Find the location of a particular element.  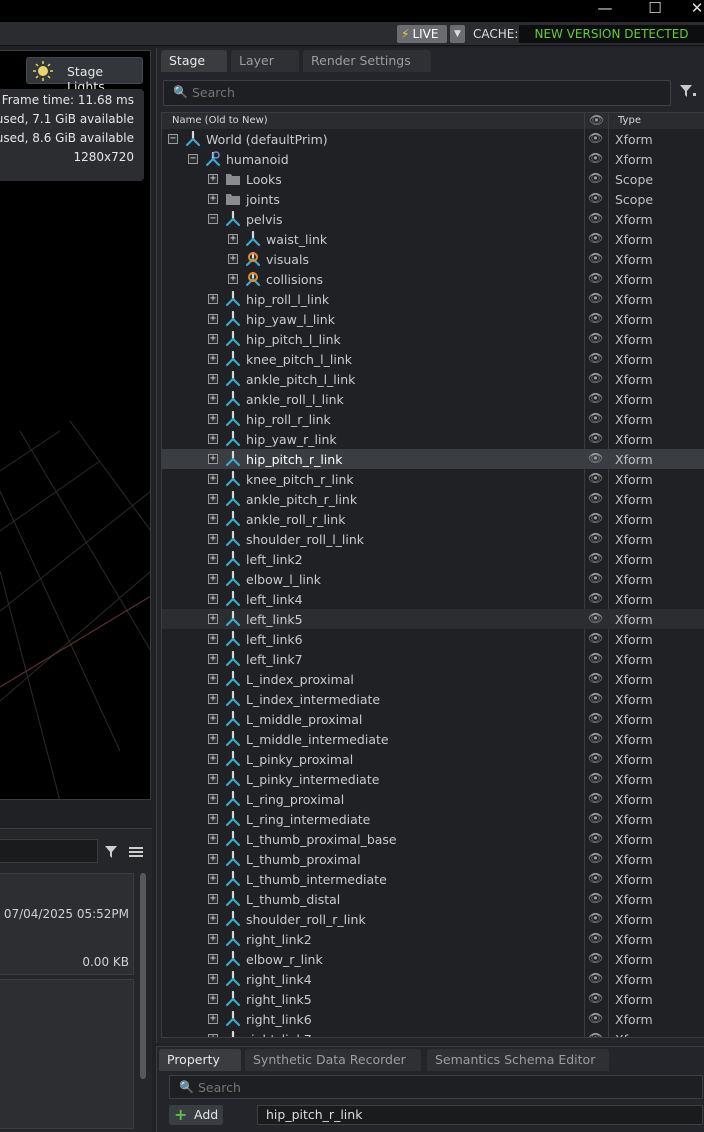

menu-icon is located at coordinates (136, 852).